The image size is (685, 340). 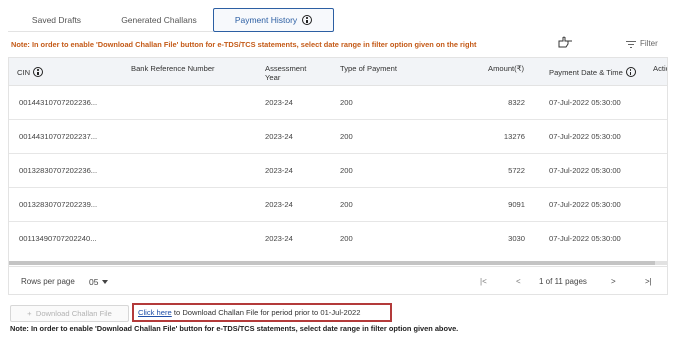 What do you see at coordinates (660, 68) in the screenshot?
I see `header-action: Action` at bounding box center [660, 68].